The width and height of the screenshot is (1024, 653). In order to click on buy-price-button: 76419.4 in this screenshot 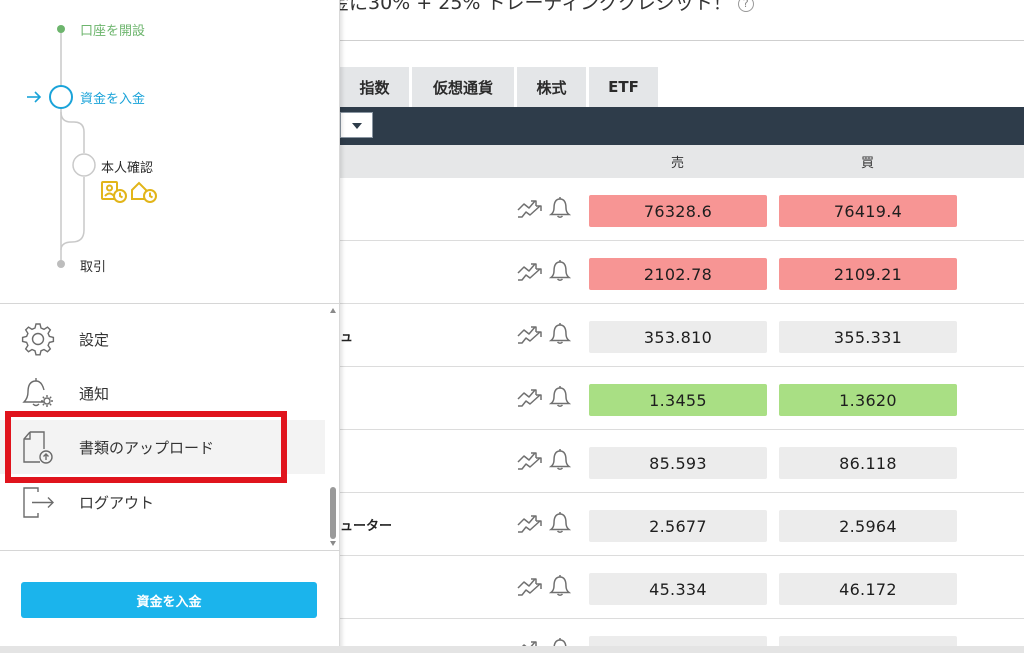, I will do `click(868, 211)`.